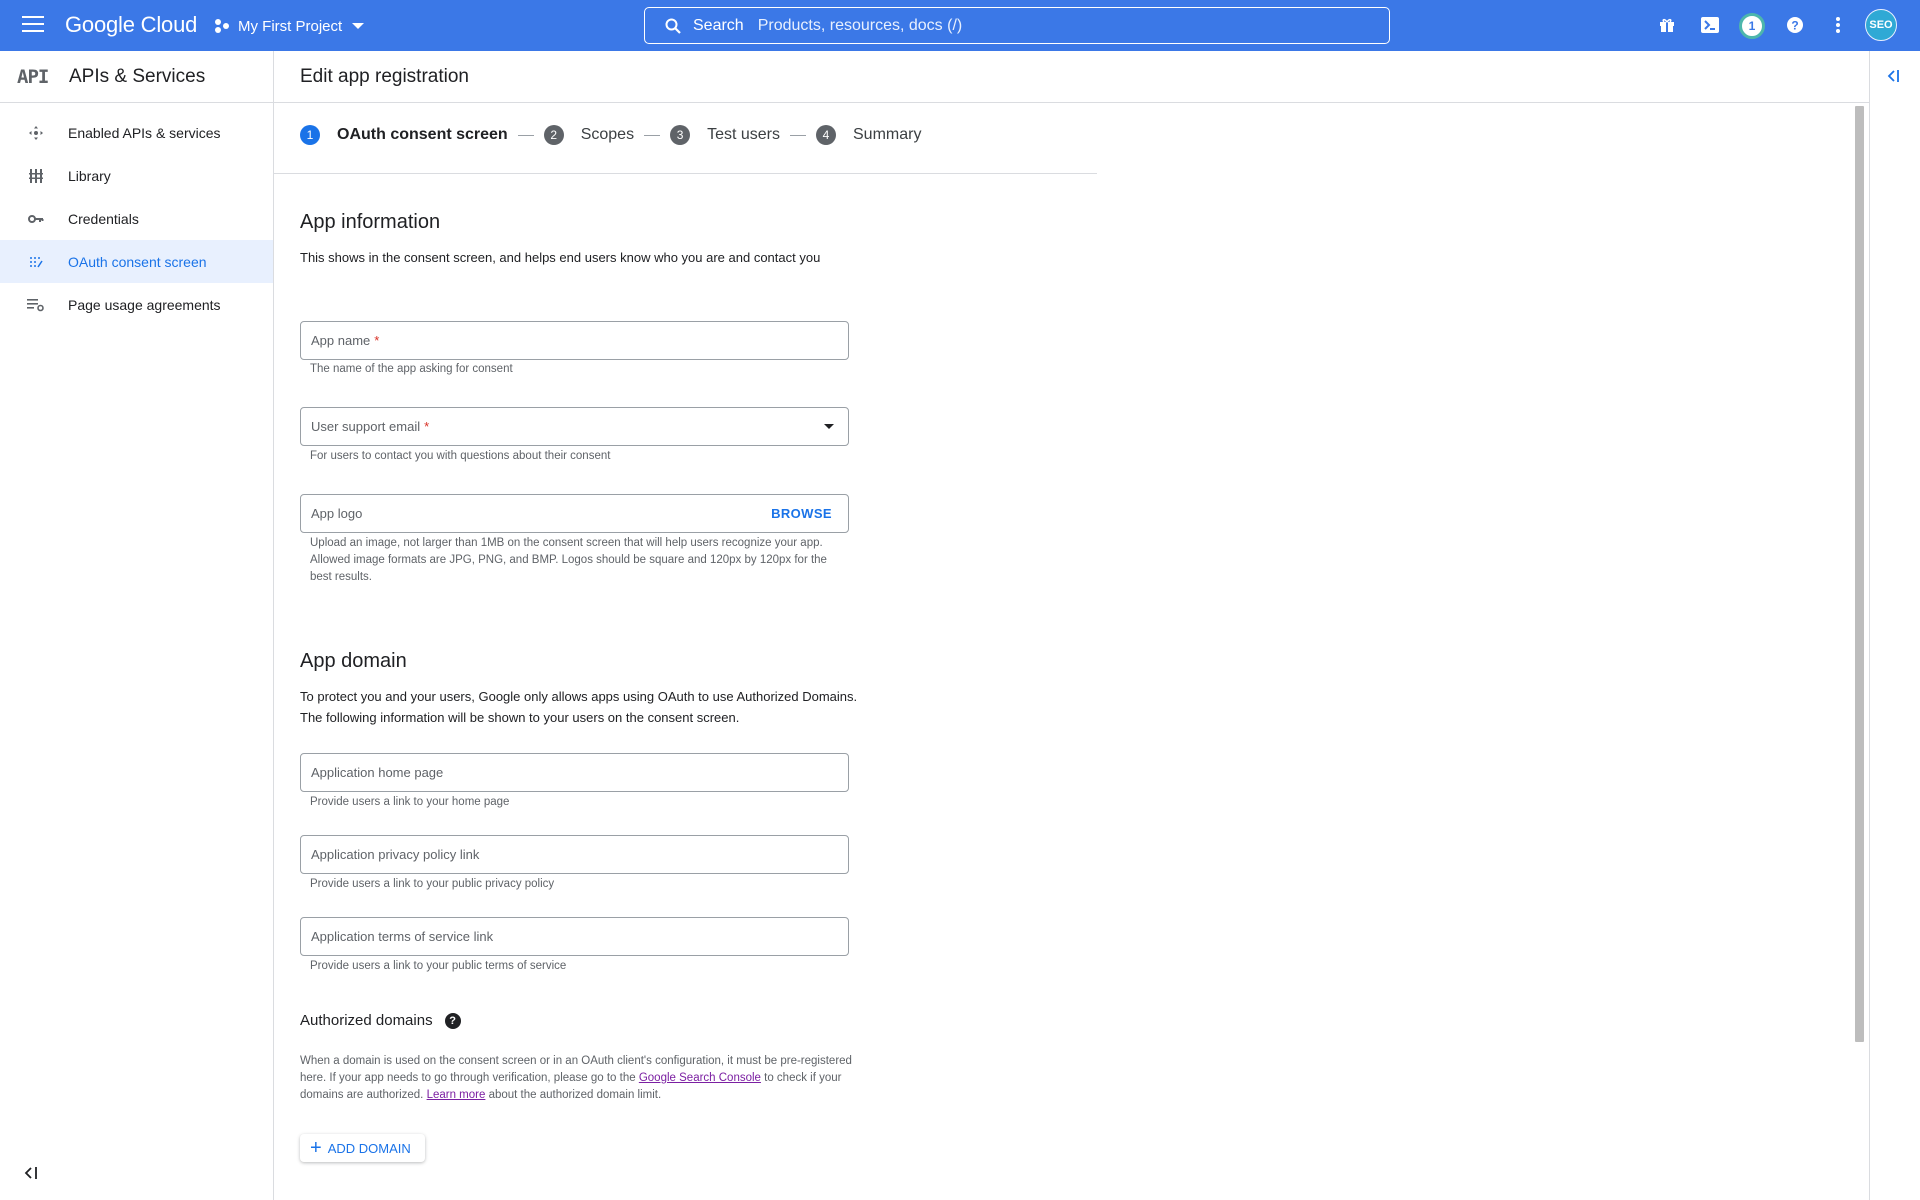 The width and height of the screenshot is (1920, 1200). What do you see at coordinates (1838, 25) in the screenshot?
I see `more-vert-icon` at bounding box center [1838, 25].